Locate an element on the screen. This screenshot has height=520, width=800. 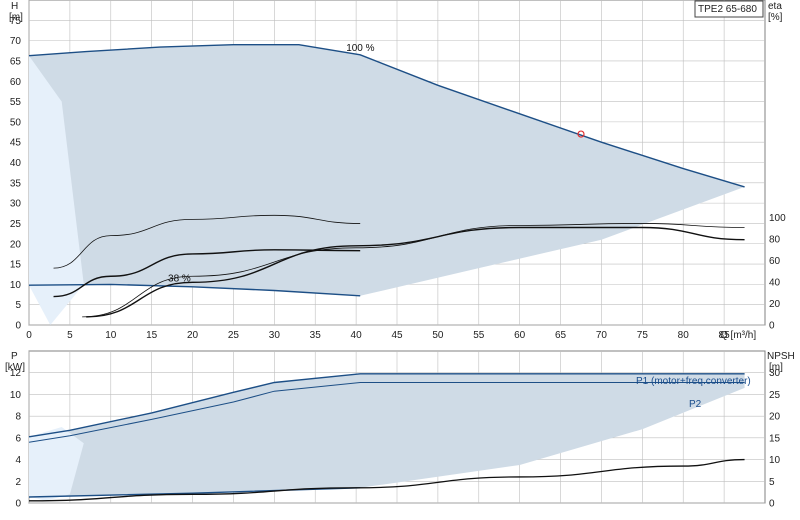
tick-label: 6 is located at coordinates (18, 438).